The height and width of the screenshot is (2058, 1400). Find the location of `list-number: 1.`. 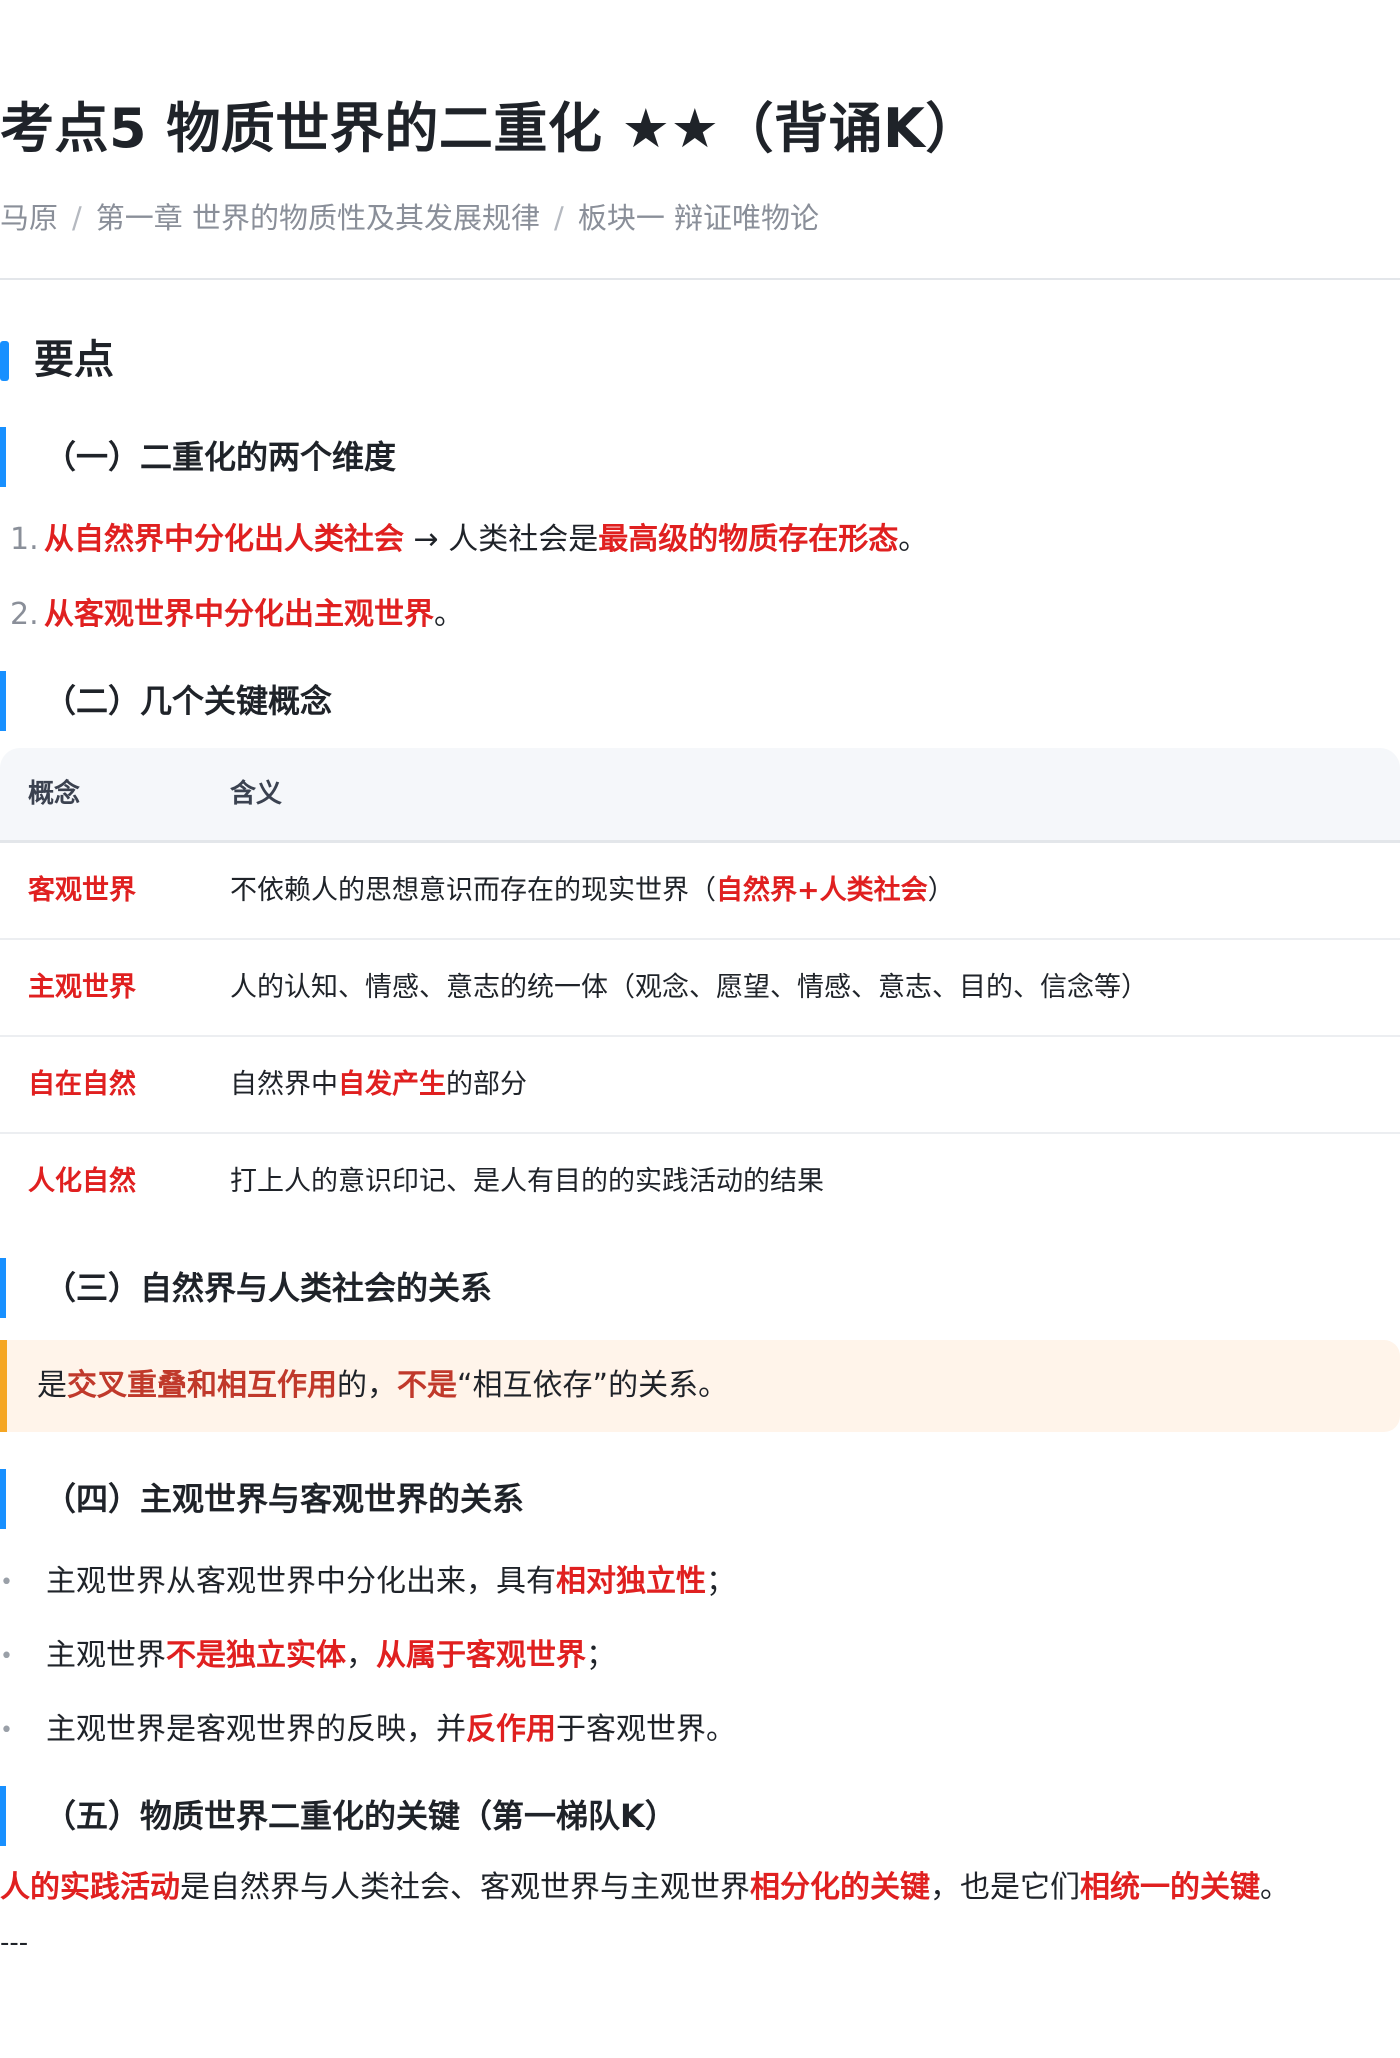

list-number: 1. is located at coordinates (24, 539).